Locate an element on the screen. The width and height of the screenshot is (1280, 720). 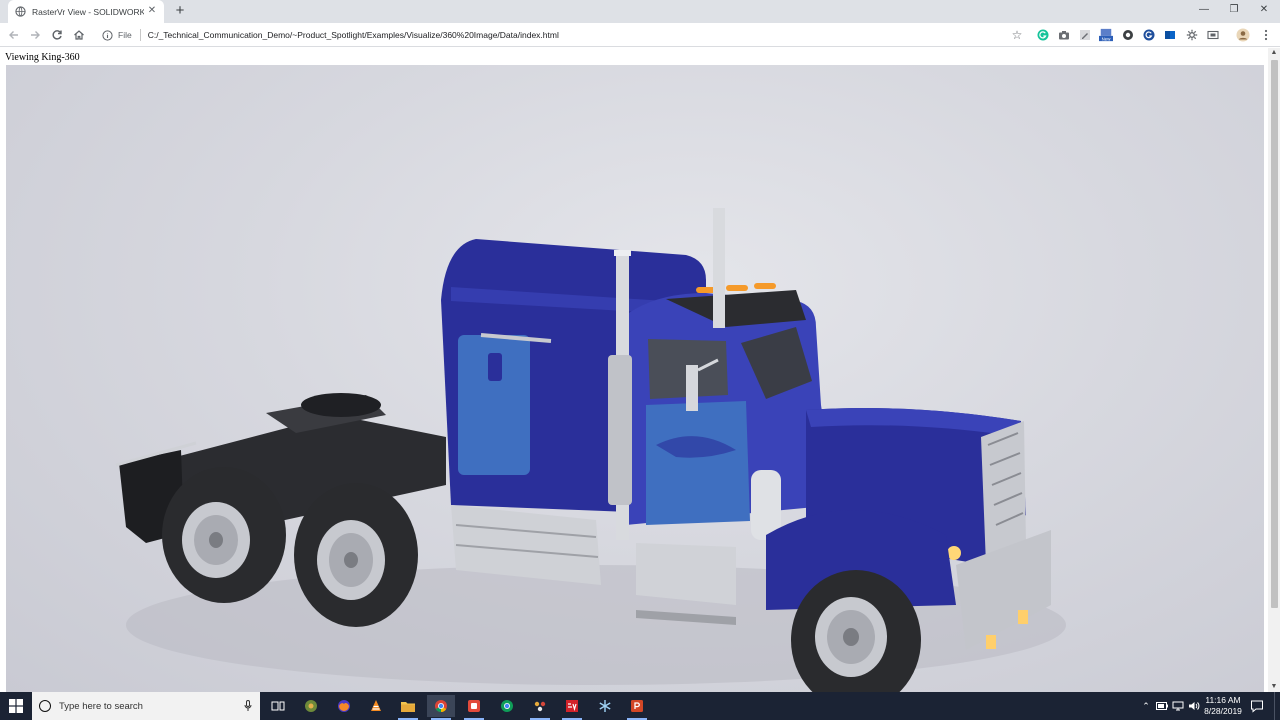
scroll-down-arrow-icon: ▼ is located at coordinates (1274, 687).